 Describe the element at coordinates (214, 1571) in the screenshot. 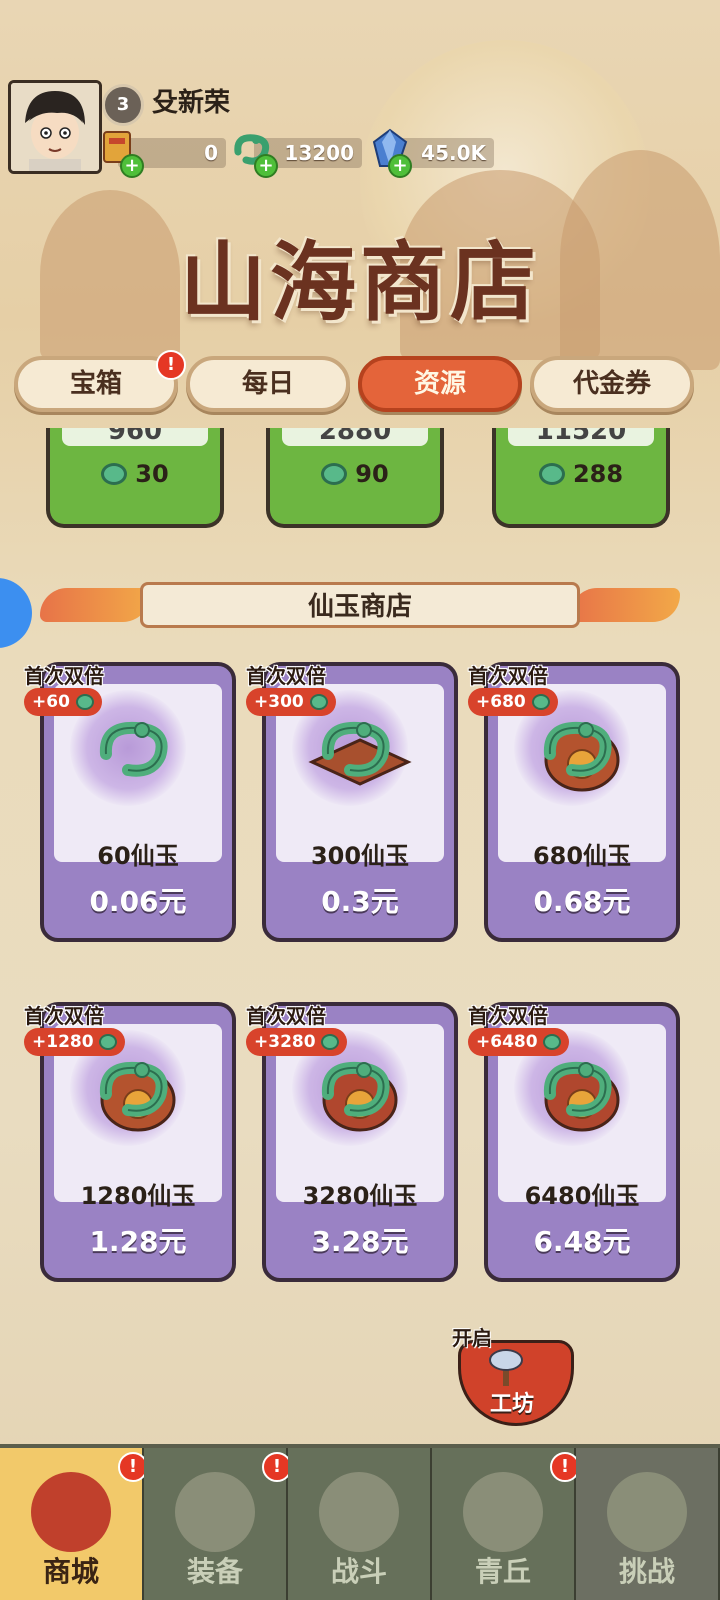

I see `nav-label: 装备` at that location.